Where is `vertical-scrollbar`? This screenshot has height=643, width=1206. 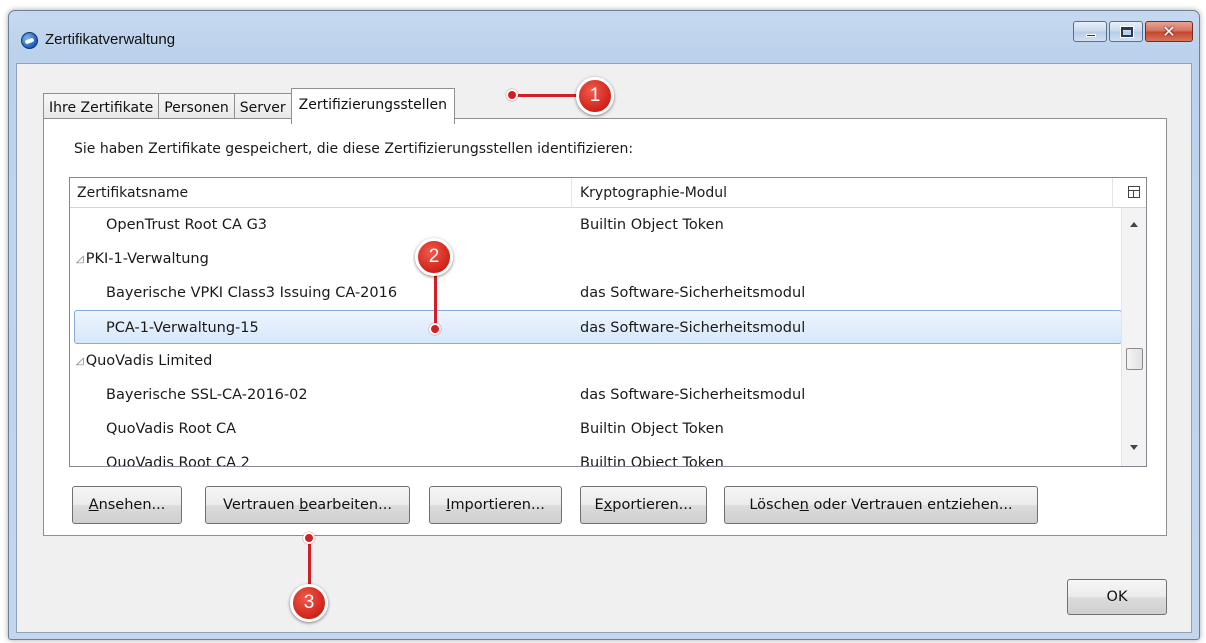
vertical-scrollbar is located at coordinates (1133, 337).